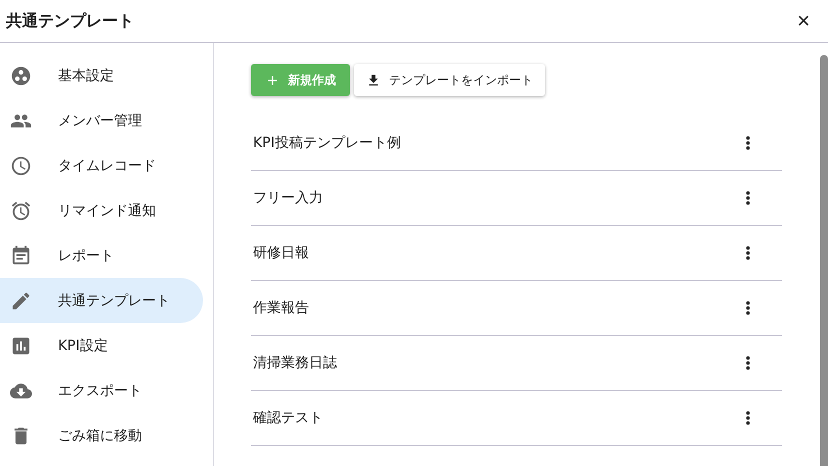 The width and height of the screenshot is (828, 466). I want to click on sidebar-item: 共通テンプレート, so click(101, 300).